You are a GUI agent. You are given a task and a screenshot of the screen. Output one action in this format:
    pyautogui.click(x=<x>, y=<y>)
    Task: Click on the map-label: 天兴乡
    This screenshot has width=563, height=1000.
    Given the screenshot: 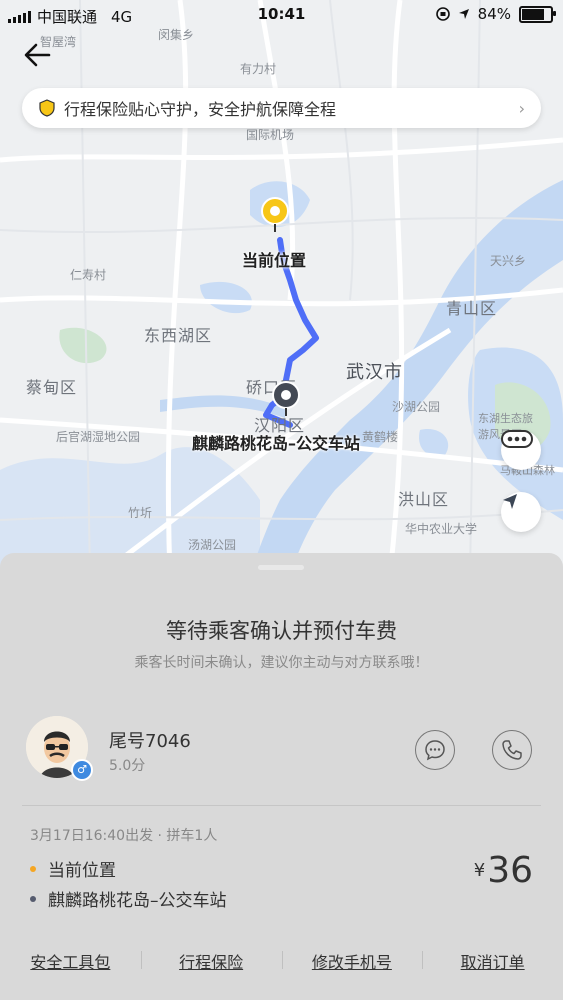 What is the action you would take?
    pyautogui.click(x=508, y=261)
    